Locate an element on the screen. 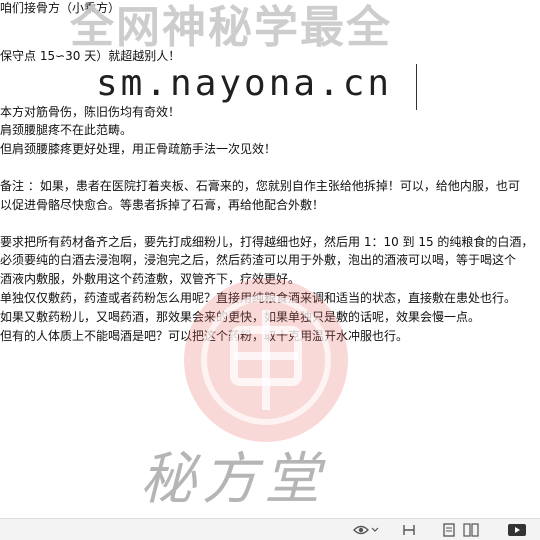 This screenshot has width=540, height=540. book-view-icon is located at coordinates (471, 530).